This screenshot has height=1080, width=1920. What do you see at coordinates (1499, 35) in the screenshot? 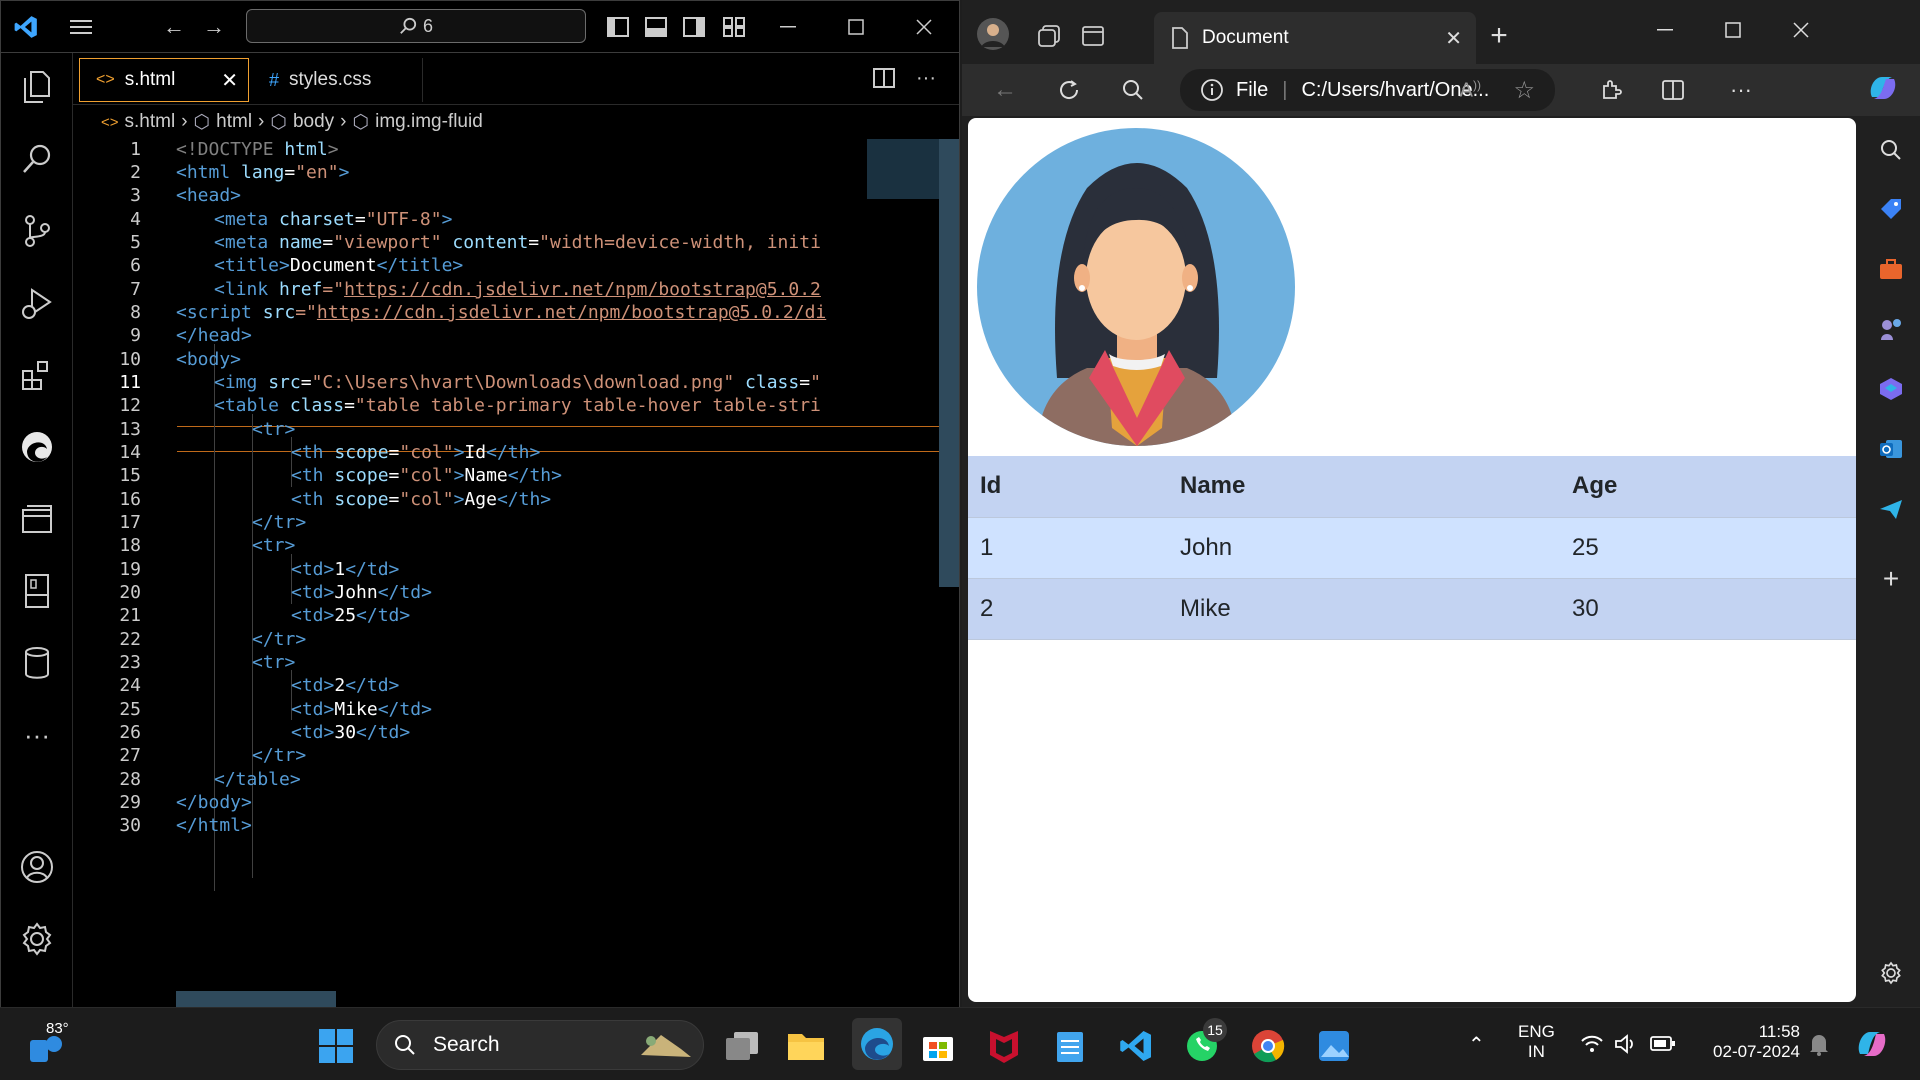
I see `new-tab-icon: +` at bounding box center [1499, 35].